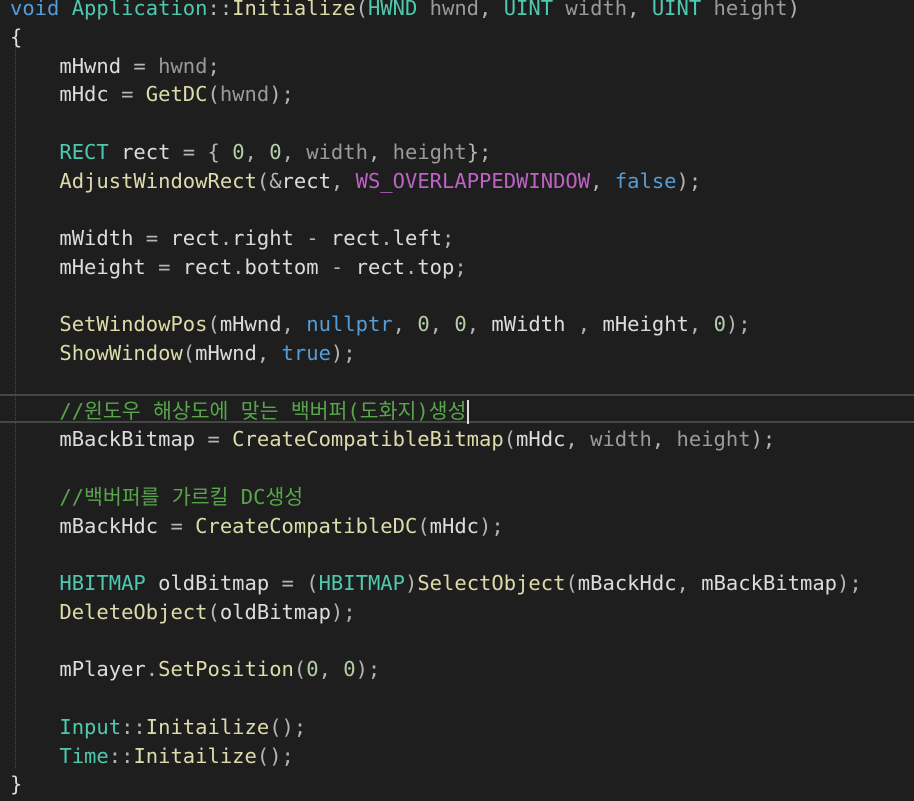 Image resolution: width=914 pixels, height=801 pixels. Describe the element at coordinates (35, 10) in the screenshot. I see `code-token: void` at that location.